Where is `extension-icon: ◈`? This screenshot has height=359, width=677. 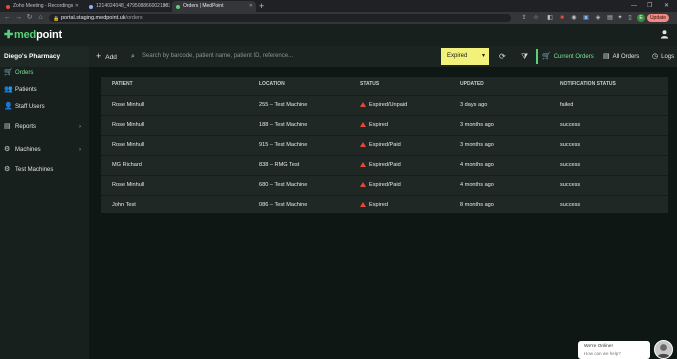
extension-icon: ◈ is located at coordinates (598, 18).